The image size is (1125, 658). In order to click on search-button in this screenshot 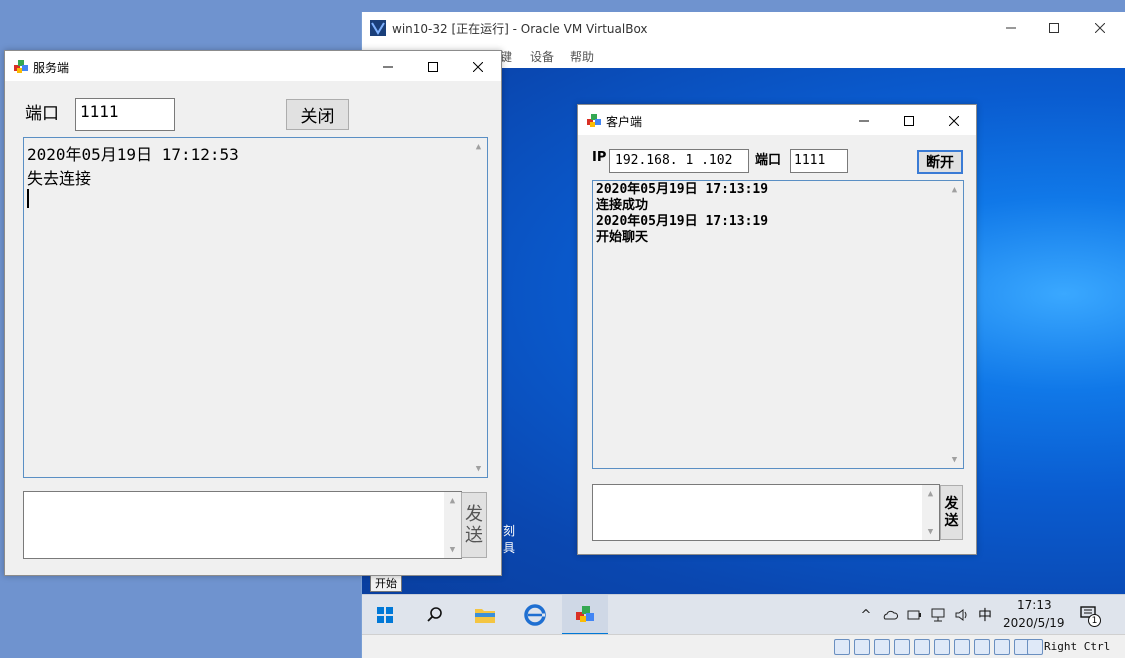, I will do `click(435, 615)`.